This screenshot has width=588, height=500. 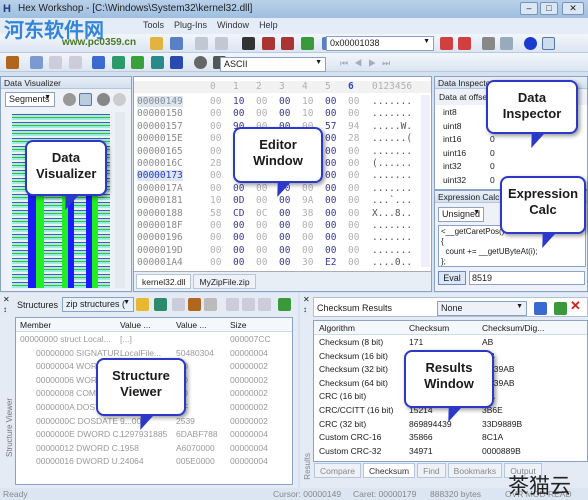 What do you see at coordinates (119, 99) in the screenshot?
I see `zoom-out-icon` at bounding box center [119, 99].